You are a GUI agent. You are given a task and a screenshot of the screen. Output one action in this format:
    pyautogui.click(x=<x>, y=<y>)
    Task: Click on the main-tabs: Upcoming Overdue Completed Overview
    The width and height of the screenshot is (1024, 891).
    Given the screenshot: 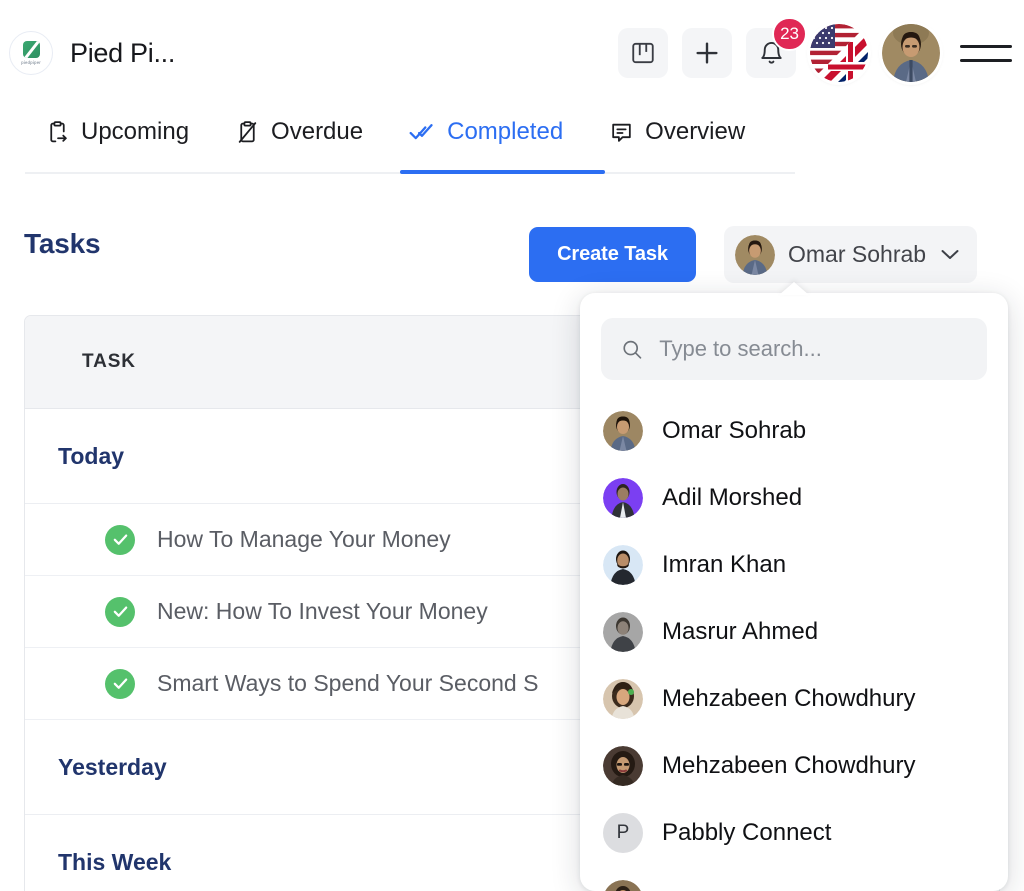 What is the action you would take?
    pyautogui.click(x=396, y=140)
    